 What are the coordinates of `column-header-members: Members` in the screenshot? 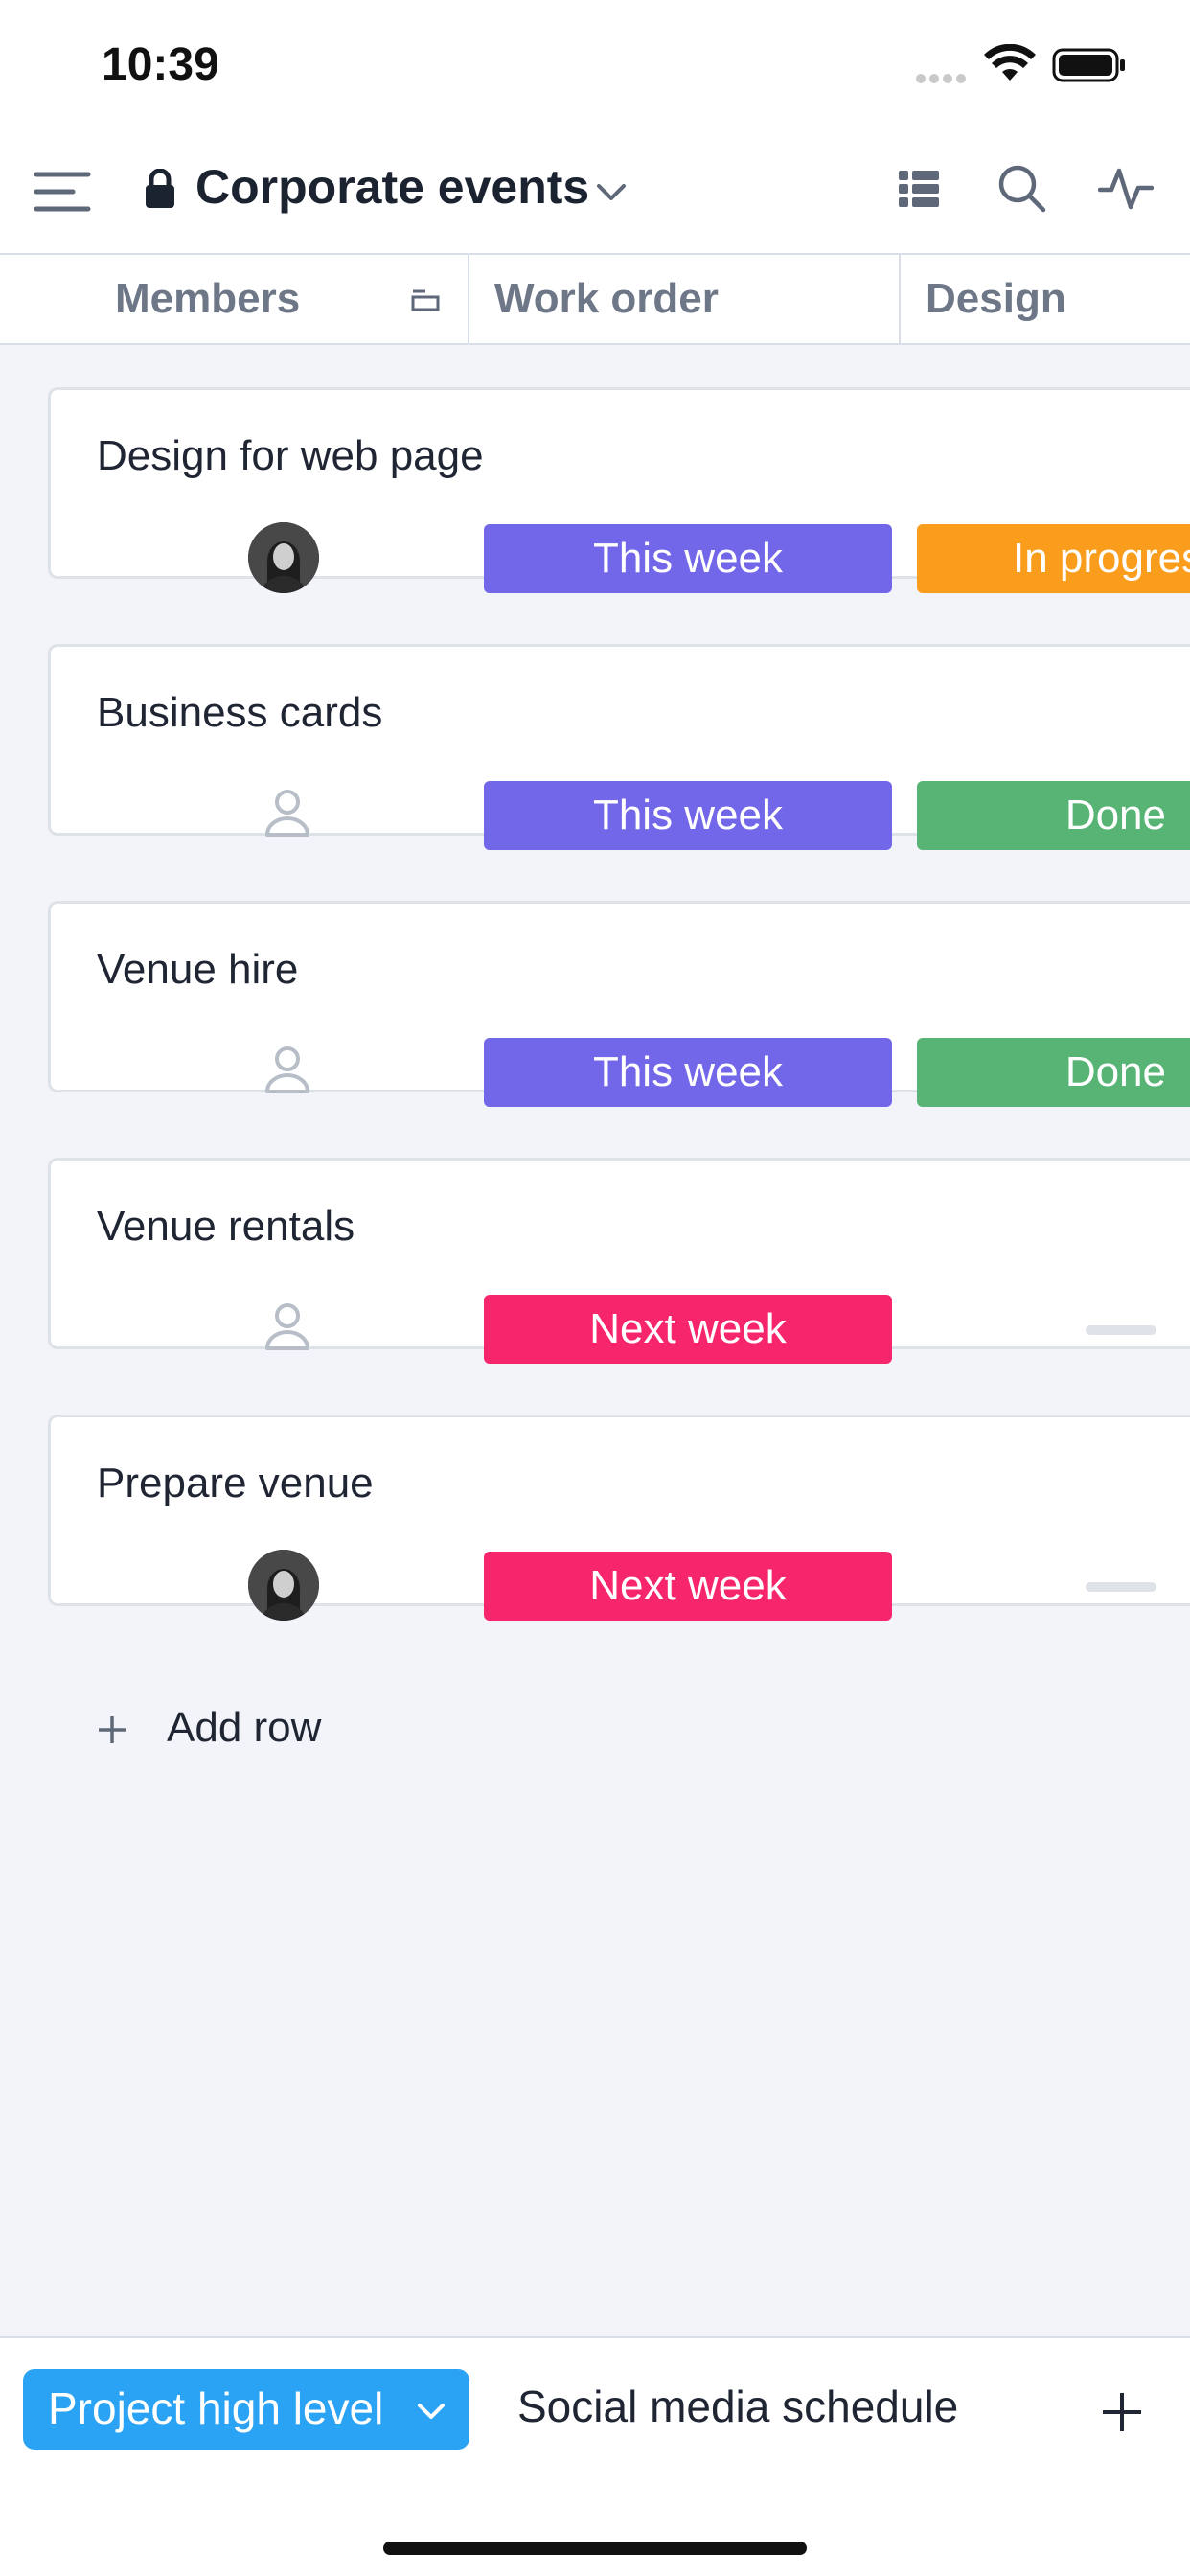 It's located at (234, 299).